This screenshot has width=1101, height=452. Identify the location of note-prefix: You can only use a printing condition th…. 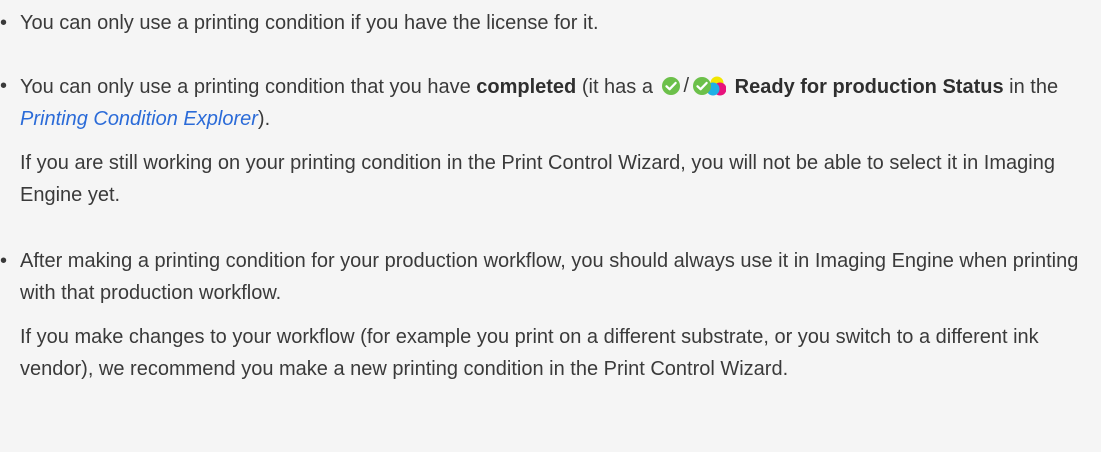
(248, 87).